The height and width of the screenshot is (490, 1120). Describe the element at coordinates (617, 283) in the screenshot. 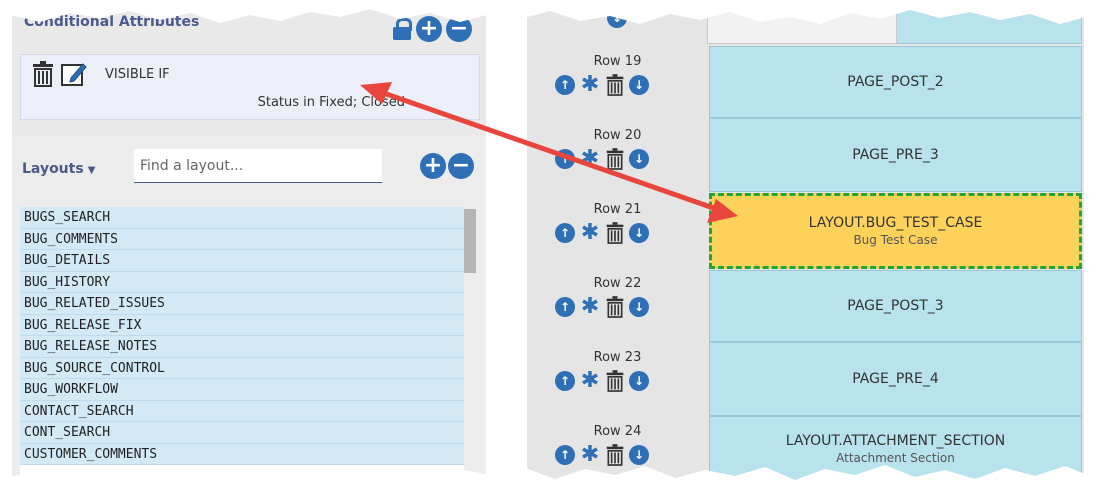

I see `row-label: Row 22` at that location.